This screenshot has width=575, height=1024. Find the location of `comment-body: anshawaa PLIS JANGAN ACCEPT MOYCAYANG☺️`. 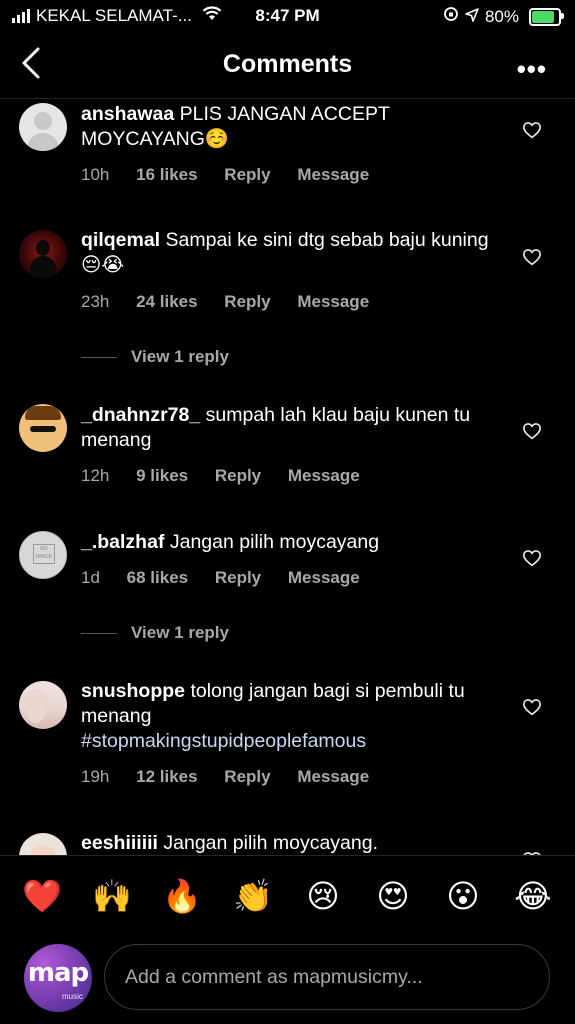

comment-body: anshawaa PLIS JANGAN ACCEPT MOYCAYANG☺️ is located at coordinates (291, 127).